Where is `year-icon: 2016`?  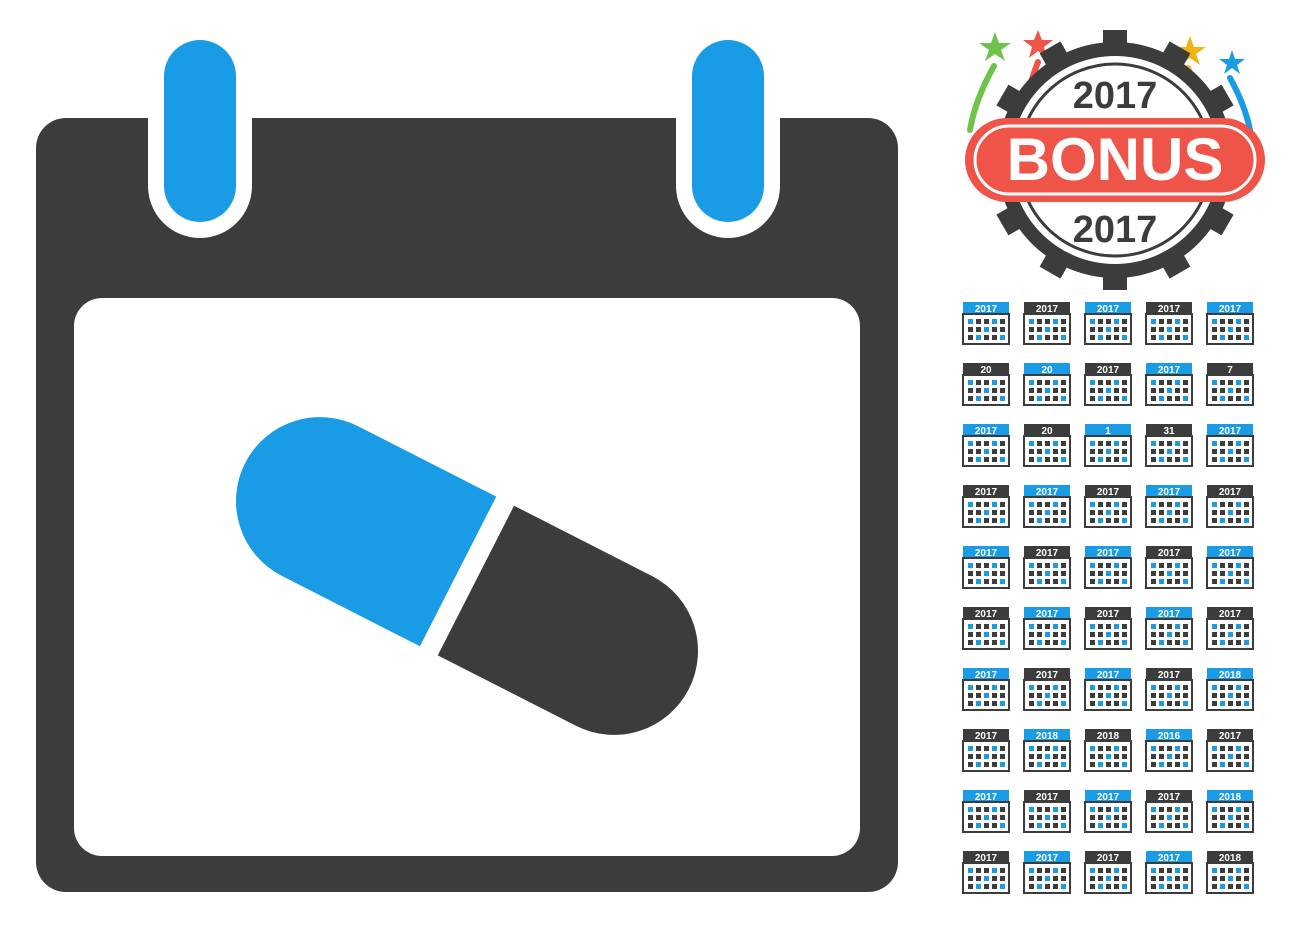
year-icon: 2016 is located at coordinates (1169, 749).